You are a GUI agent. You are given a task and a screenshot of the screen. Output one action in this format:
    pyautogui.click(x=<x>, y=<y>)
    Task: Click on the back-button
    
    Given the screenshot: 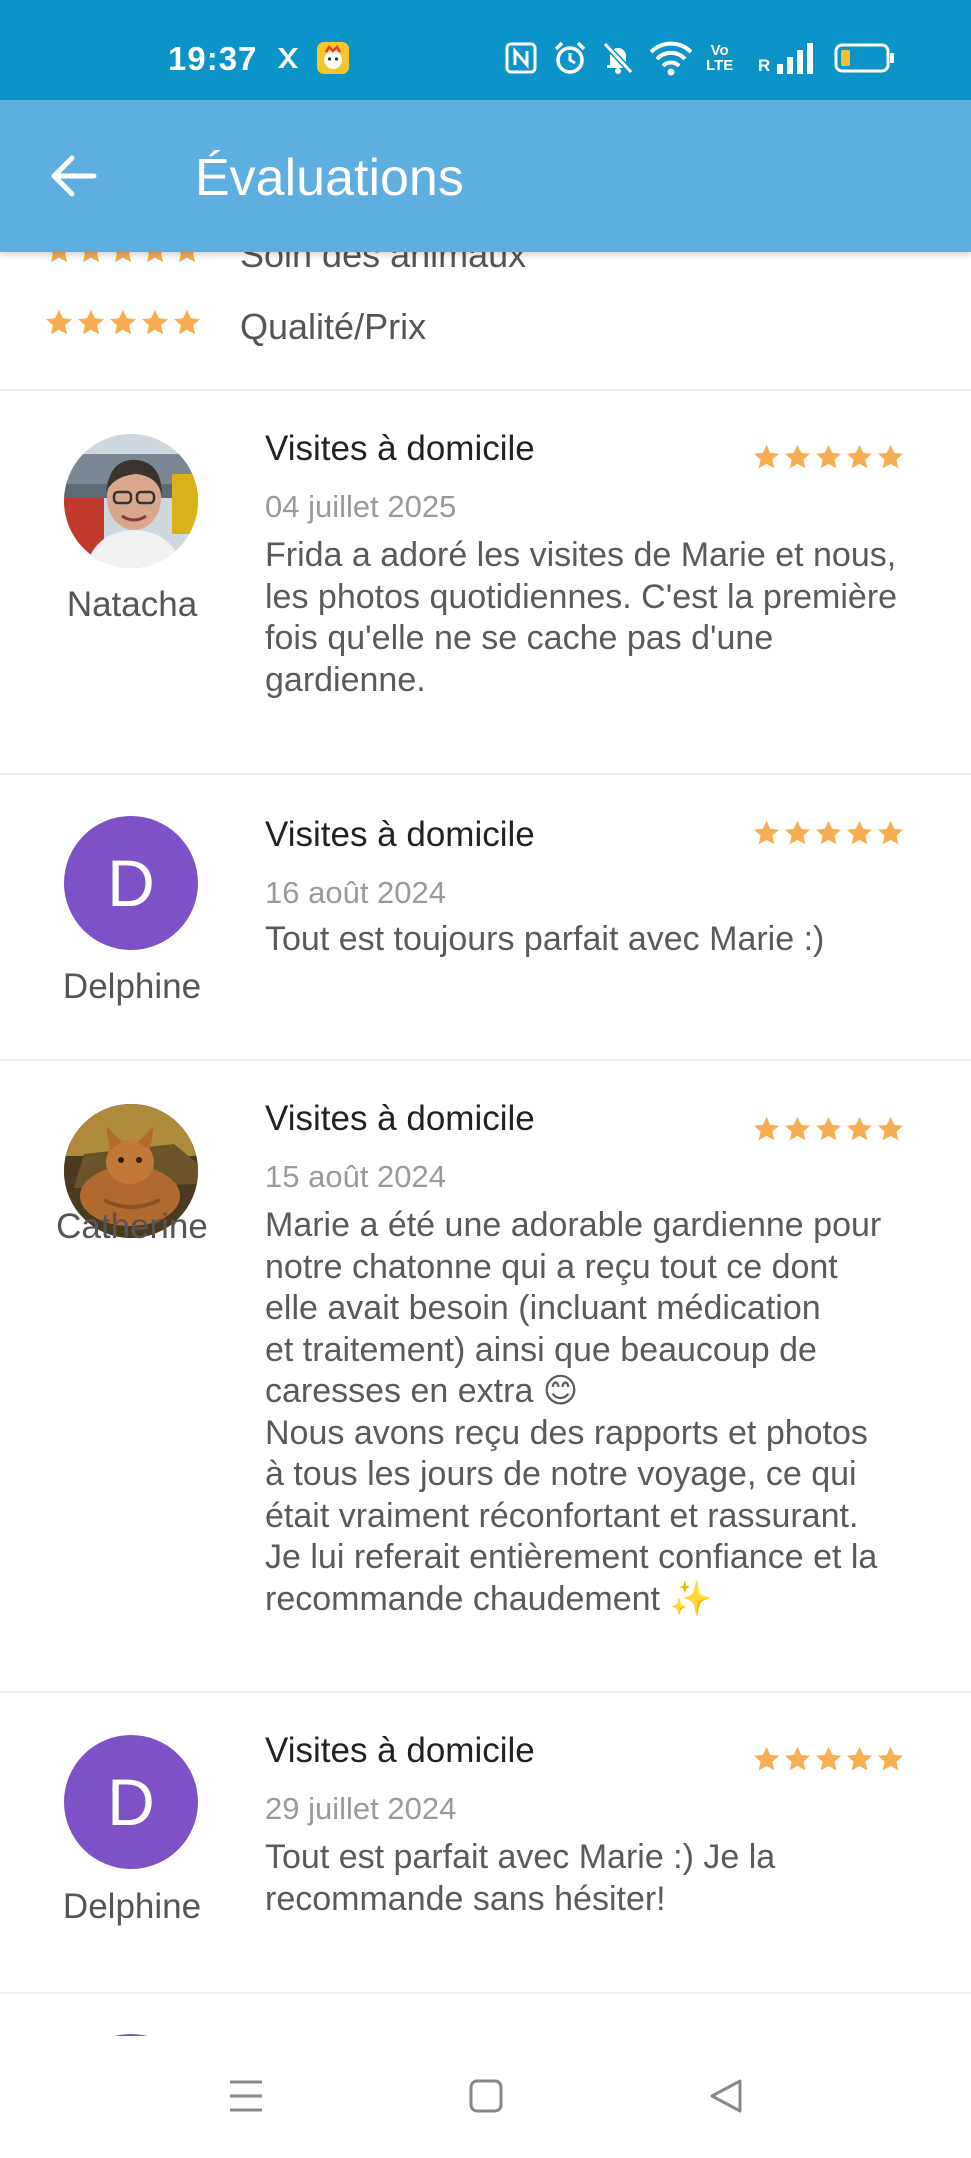 What is the action you would take?
    pyautogui.click(x=74, y=176)
    